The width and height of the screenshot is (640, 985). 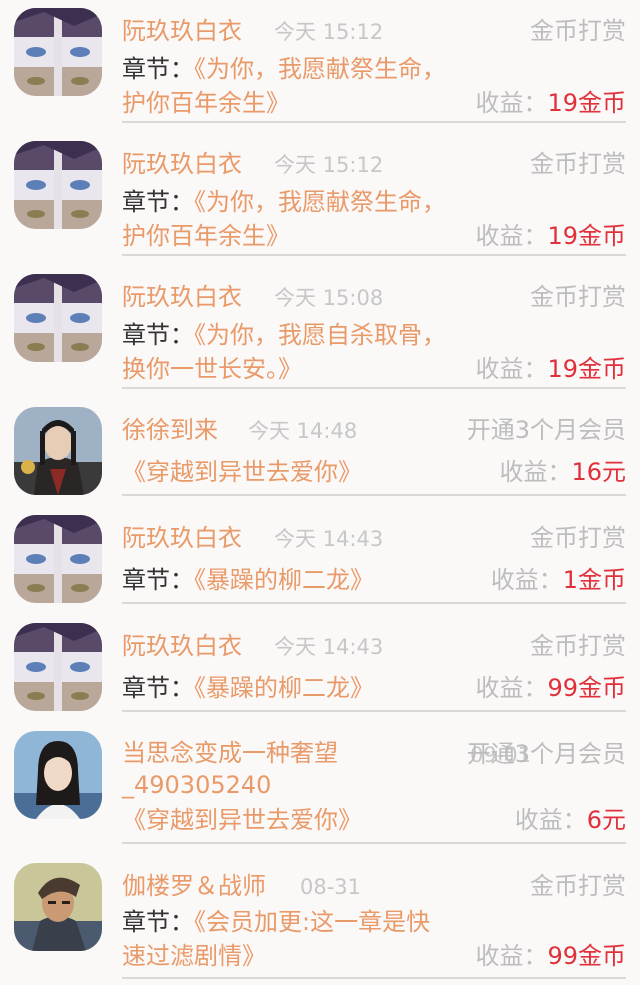 I want to click on income-value: 1金币, so click(x=594, y=580).